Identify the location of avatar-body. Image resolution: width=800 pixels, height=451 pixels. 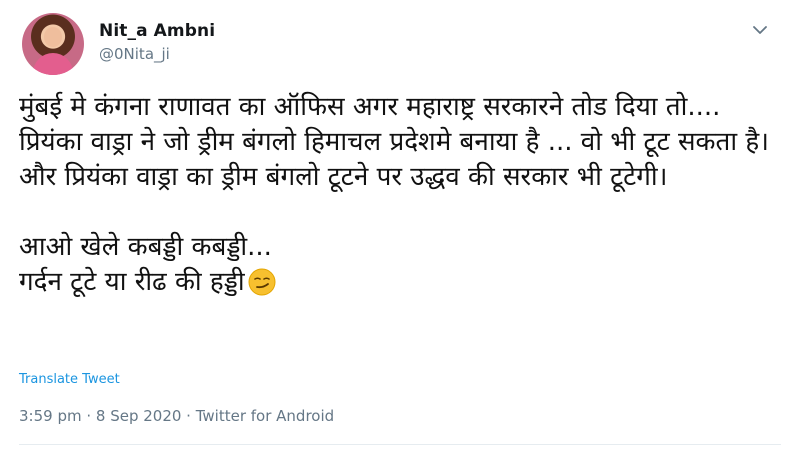
(53, 64).